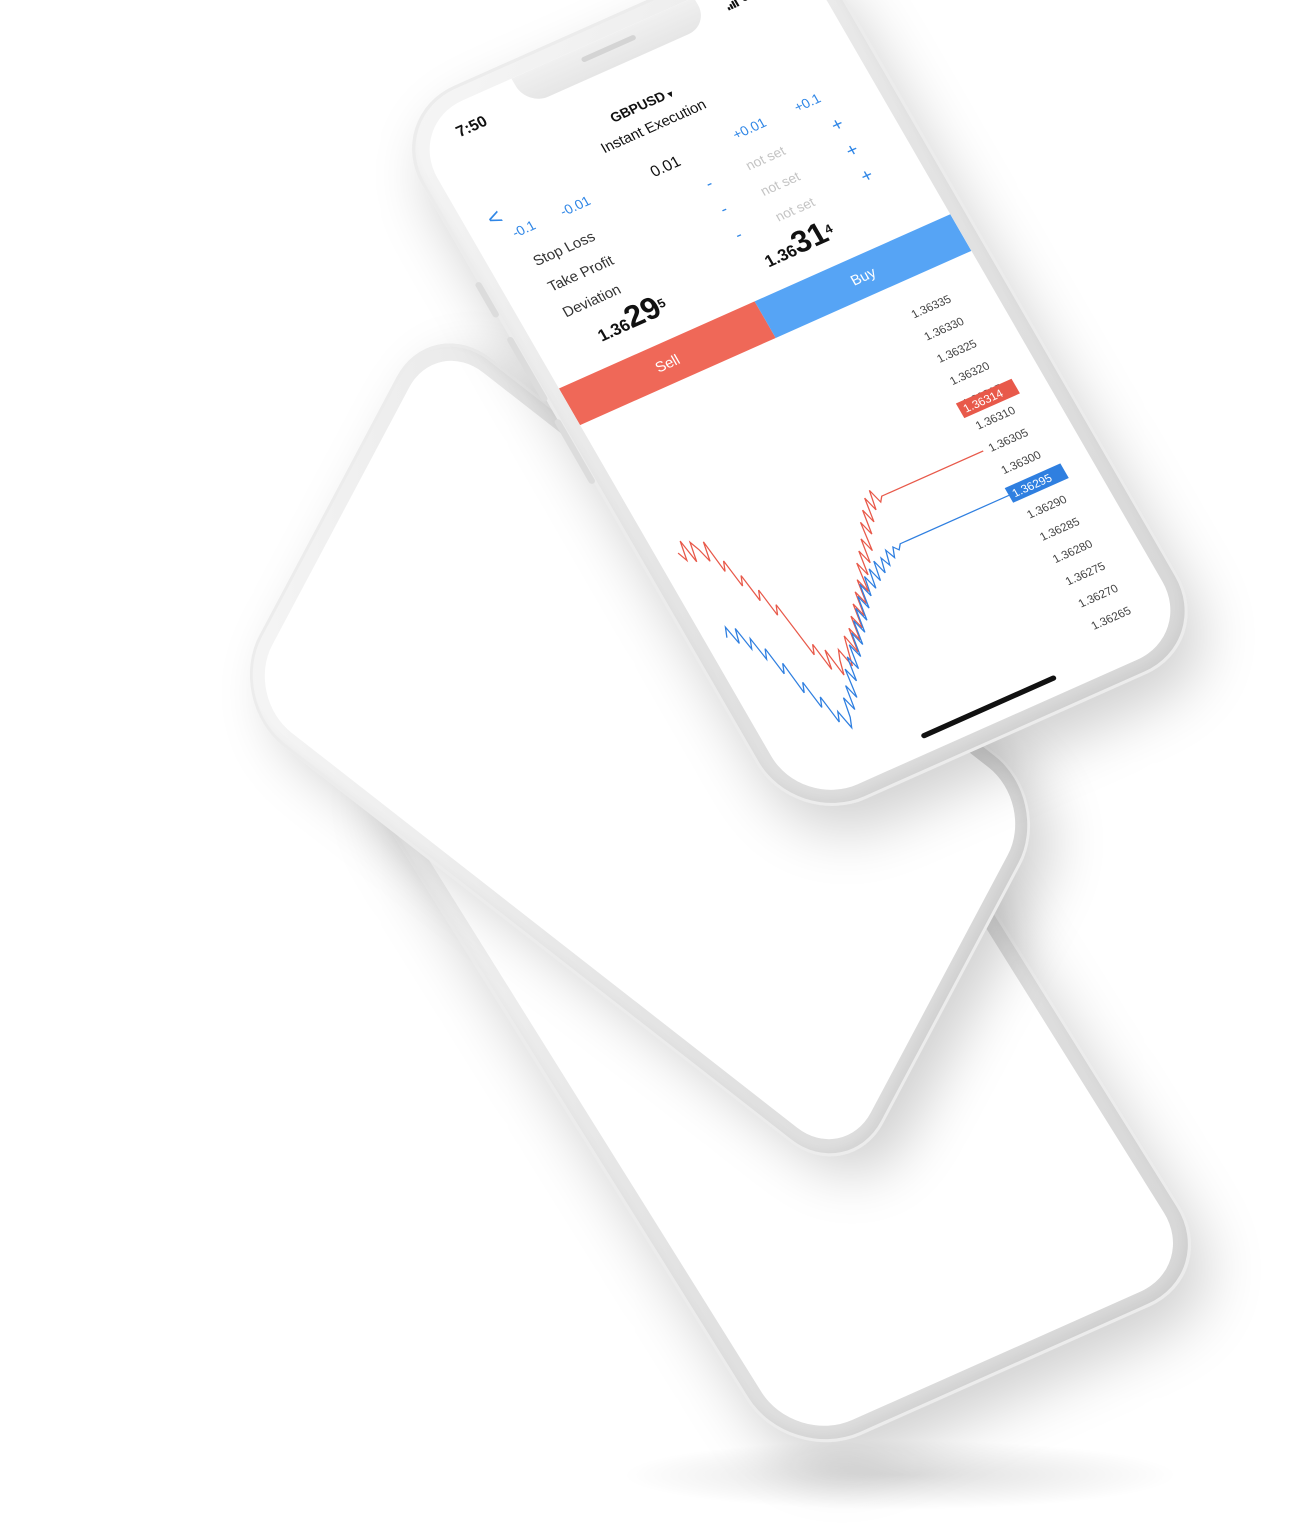  I want to click on y-tick-label: 1.36325, so click(957, 351).